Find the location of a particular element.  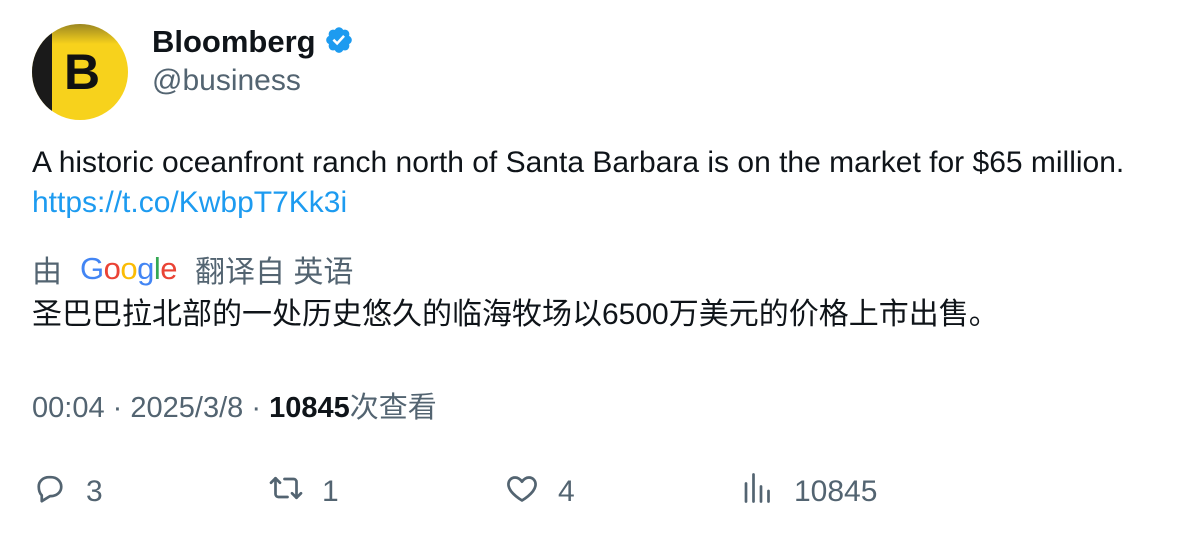

tweet-time: 00:04 is located at coordinates (68, 408).